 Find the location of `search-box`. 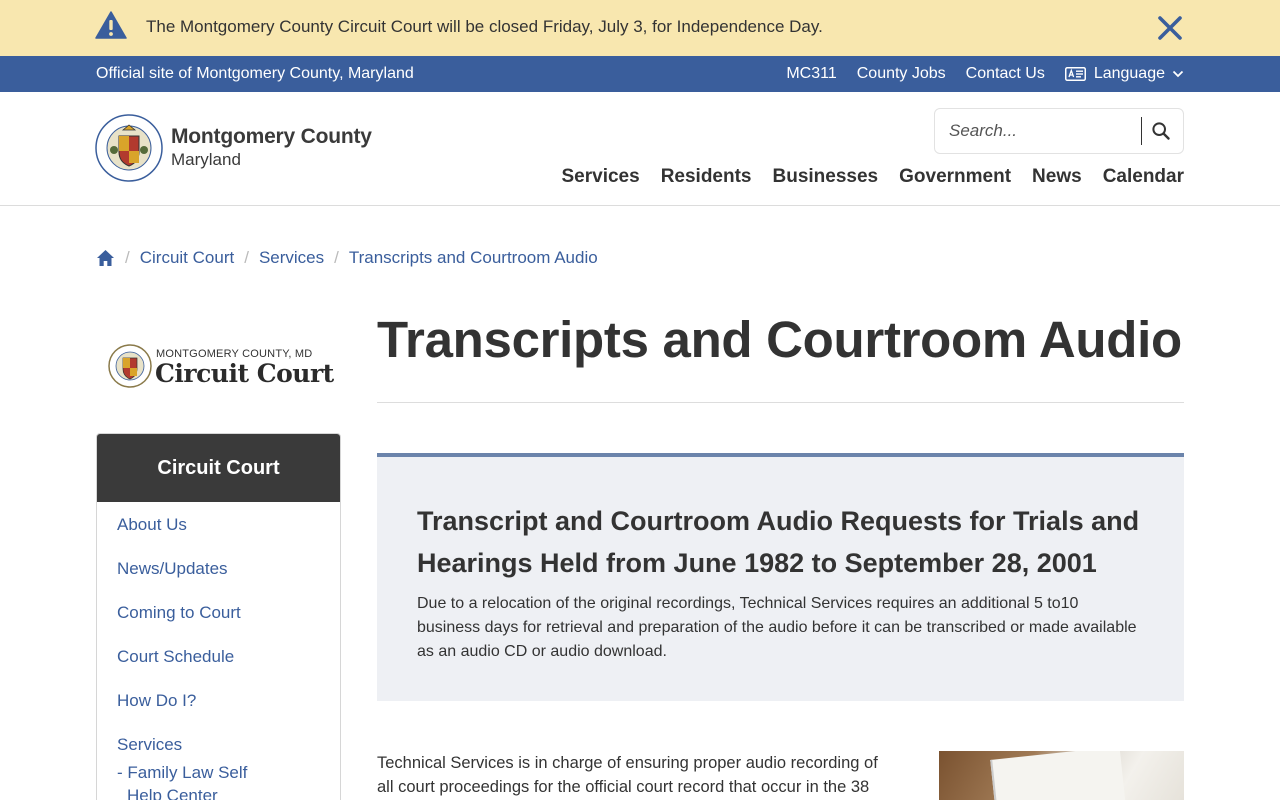

search-box is located at coordinates (1059, 131).